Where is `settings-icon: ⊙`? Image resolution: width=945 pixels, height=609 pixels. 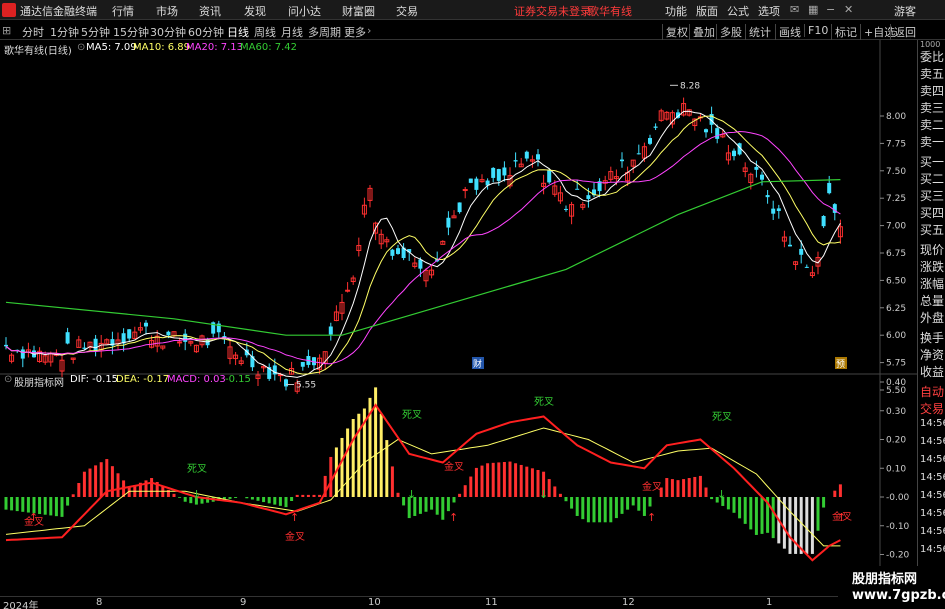 settings-icon: ⊙ is located at coordinates (81, 47).